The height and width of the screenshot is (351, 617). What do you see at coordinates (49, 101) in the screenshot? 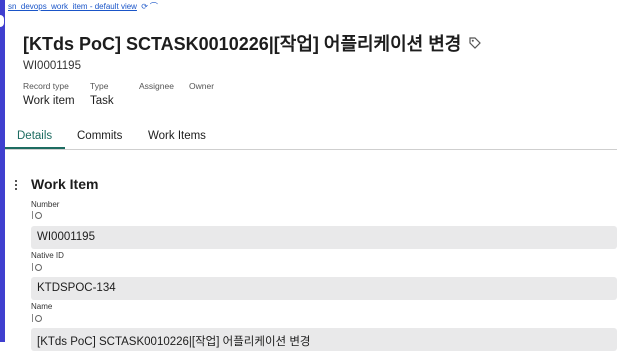
I see `record-type-value: Work item` at bounding box center [49, 101].